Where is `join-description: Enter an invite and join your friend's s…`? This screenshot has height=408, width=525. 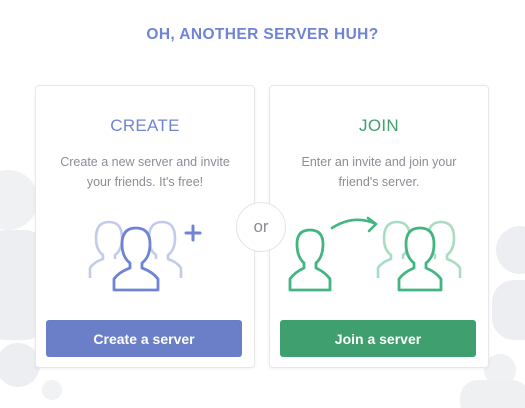
join-description: Enter an invite and join your friend's s… is located at coordinates (379, 172).